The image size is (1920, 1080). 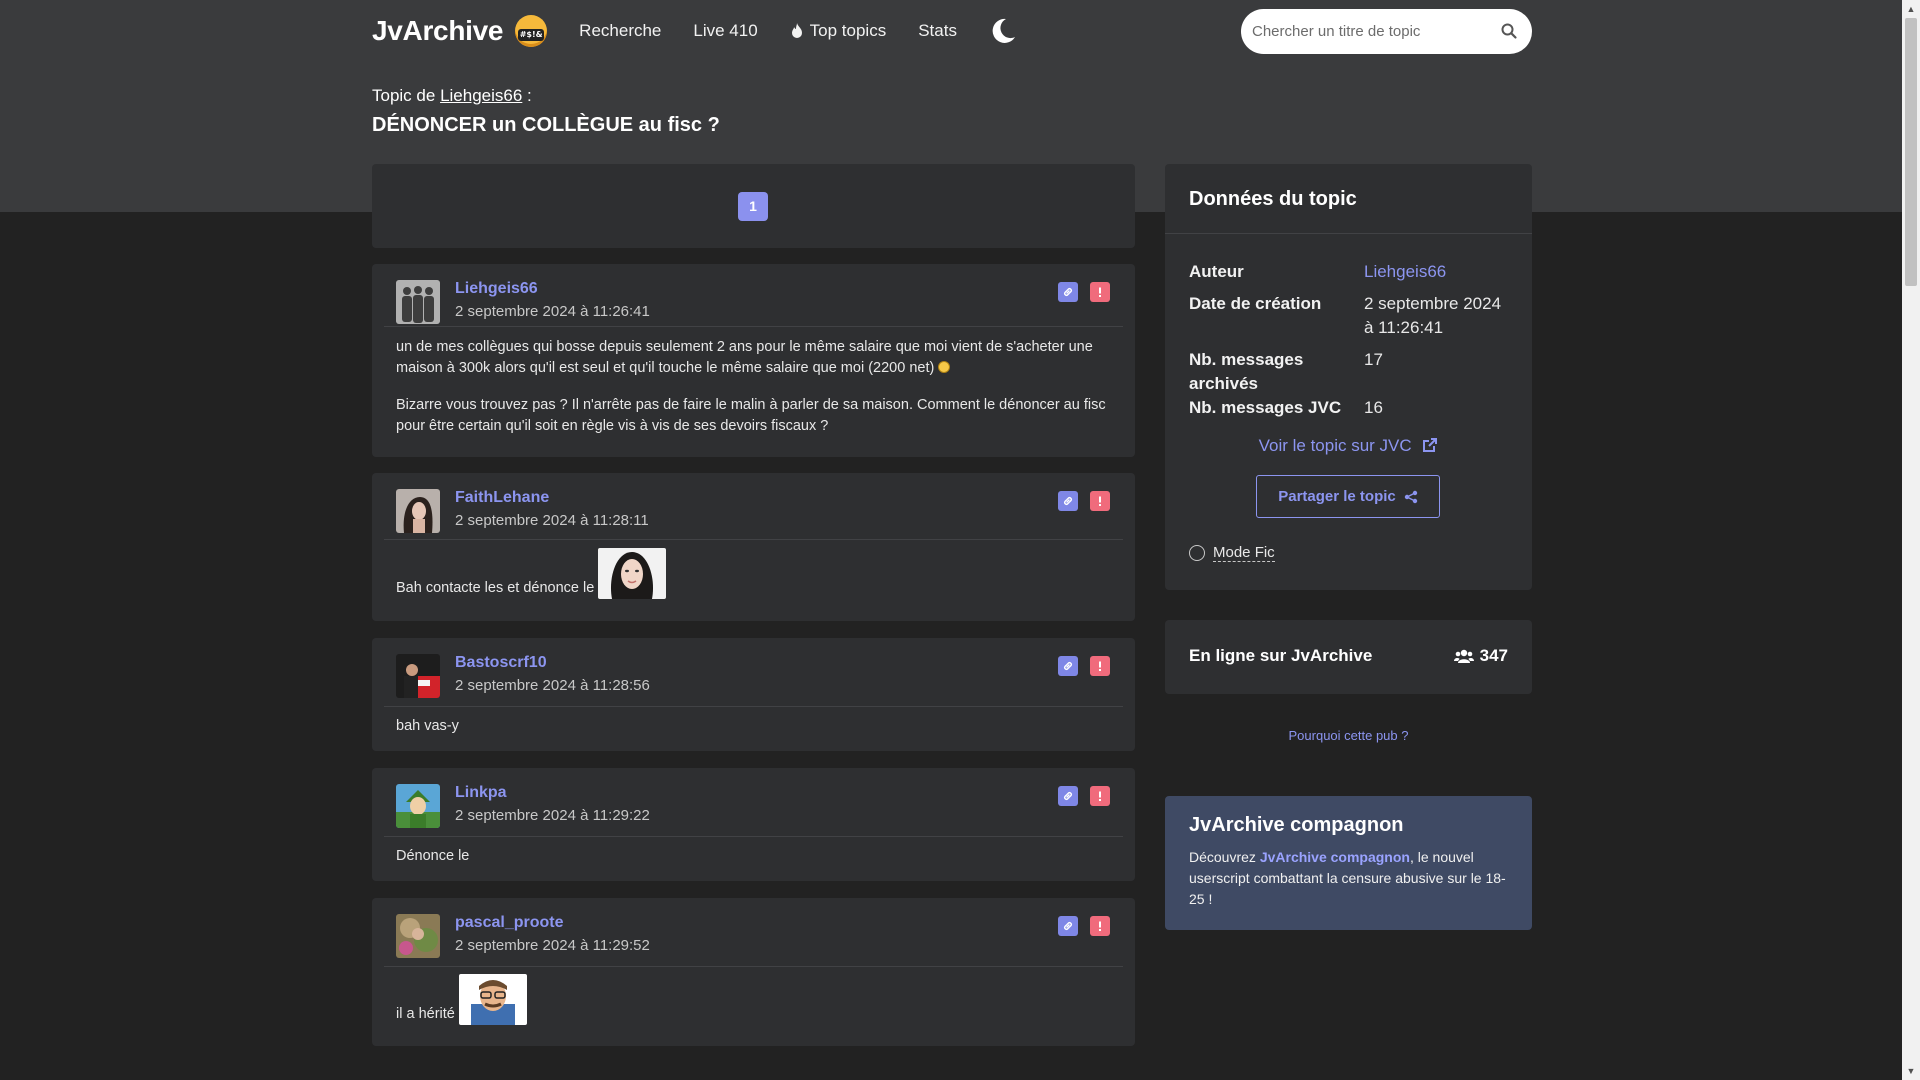 What do you see at coordinates (1373, 359) in the screenshot?
I see `data-value: 17` at bounding box center [1373, 359].